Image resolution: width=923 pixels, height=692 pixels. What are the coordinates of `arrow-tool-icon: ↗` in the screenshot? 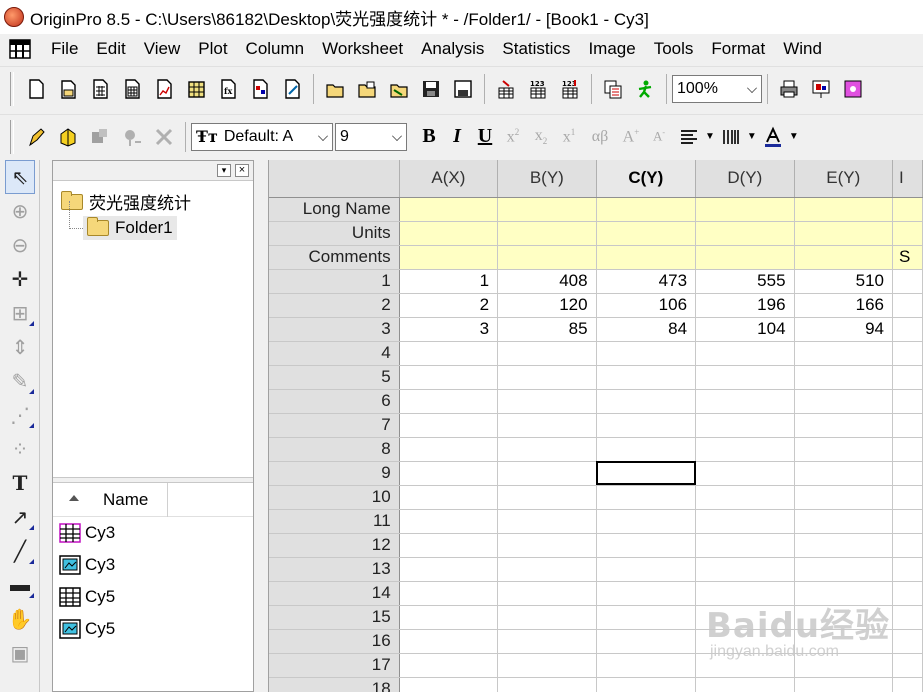 It's located at (20, 517).